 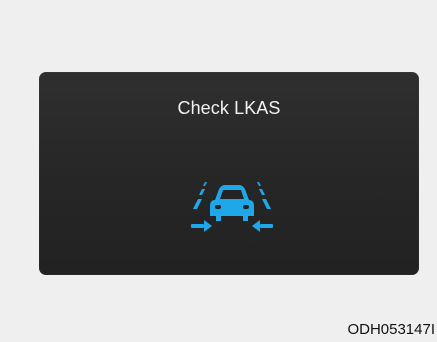 I want to click on lane-keeping-assist-icon, so click(x=232, y=207).